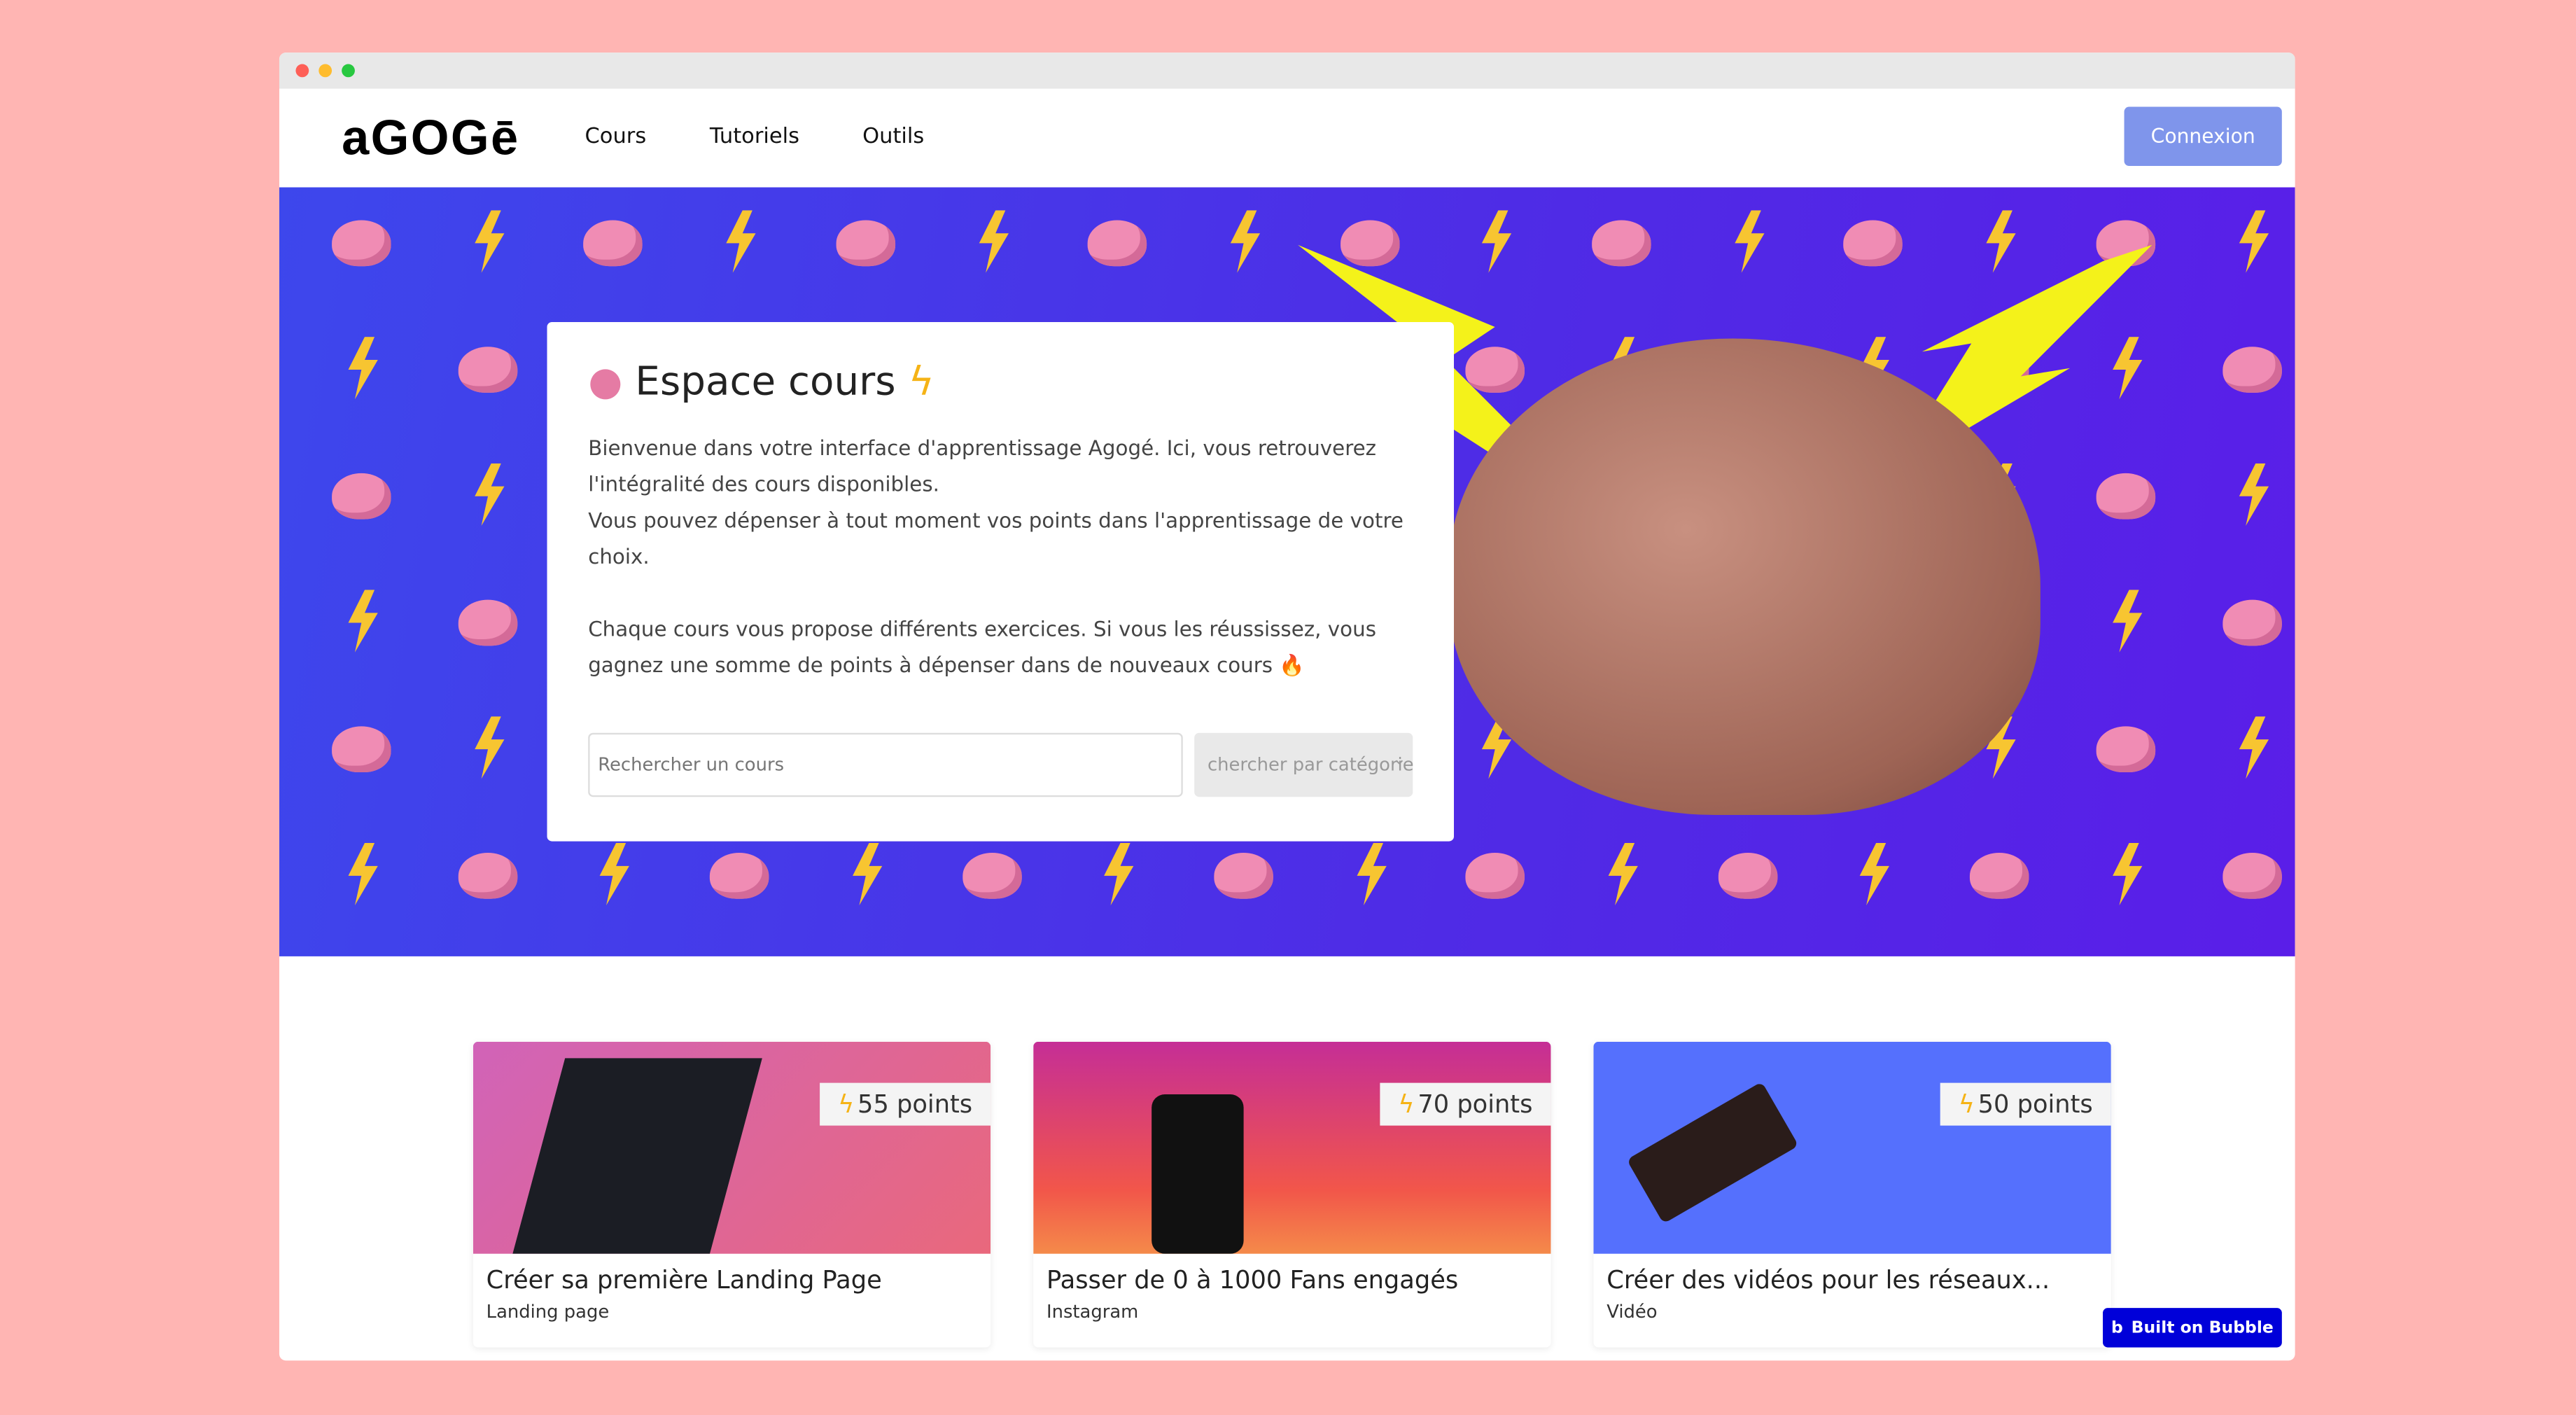  Describe the element at coordinates (893, 137) in the screenshot. I see `nav-outils: Outils` at that location.